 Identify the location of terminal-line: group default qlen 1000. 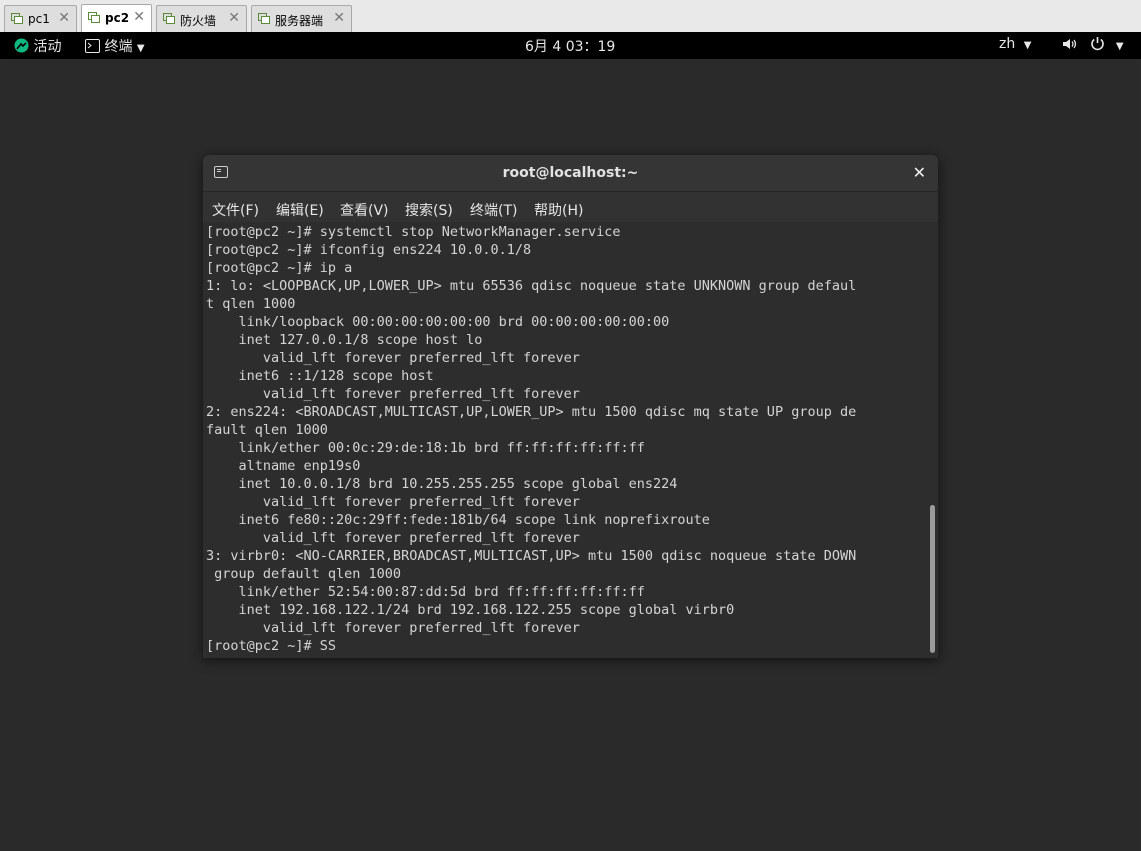
(304, 574).